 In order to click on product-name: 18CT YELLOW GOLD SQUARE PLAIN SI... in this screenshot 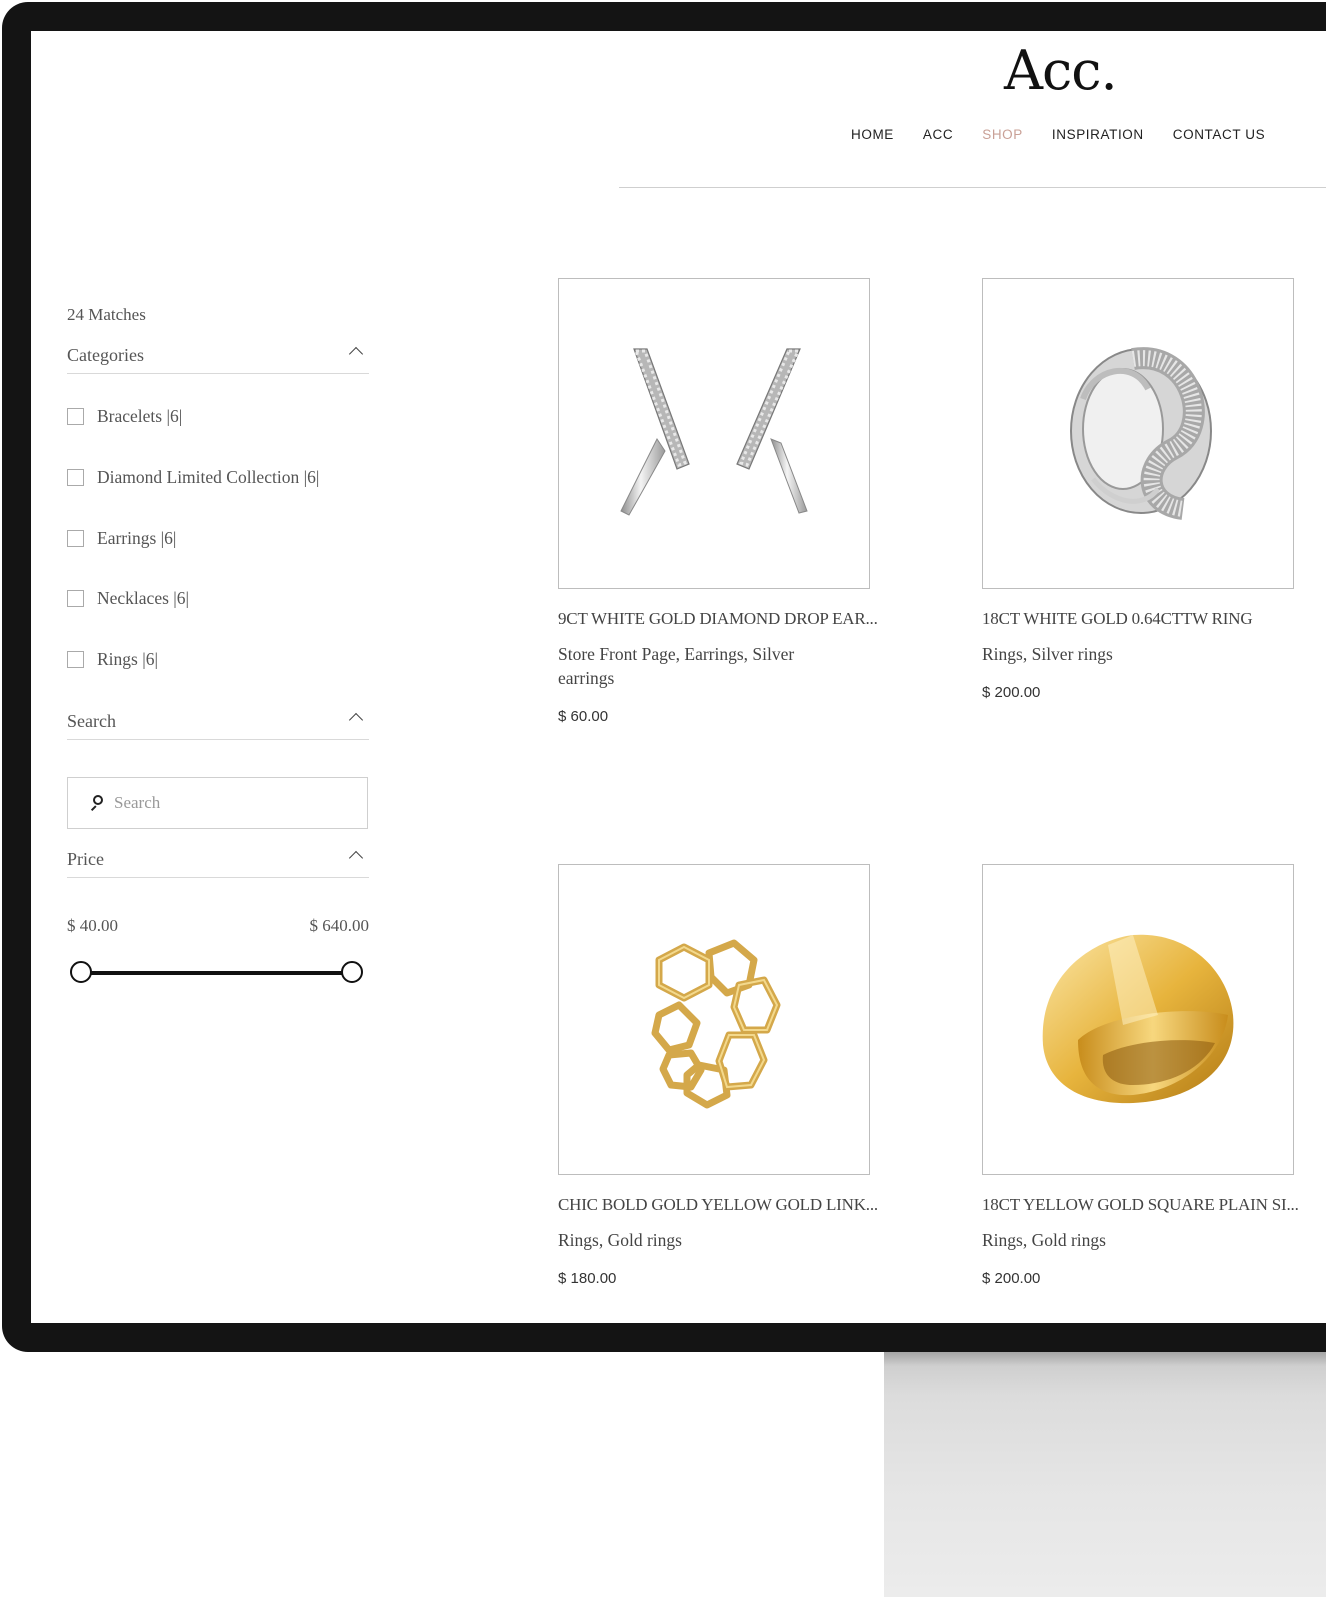, I will do `click(1147, 1205)`.